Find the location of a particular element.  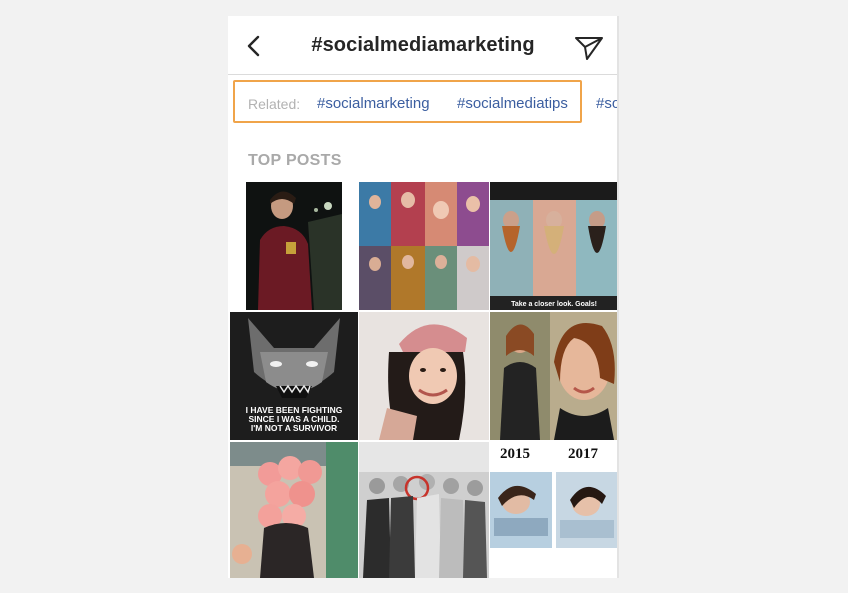

top-bar: #socialmediamarketing is located at coordinates (423, 45).